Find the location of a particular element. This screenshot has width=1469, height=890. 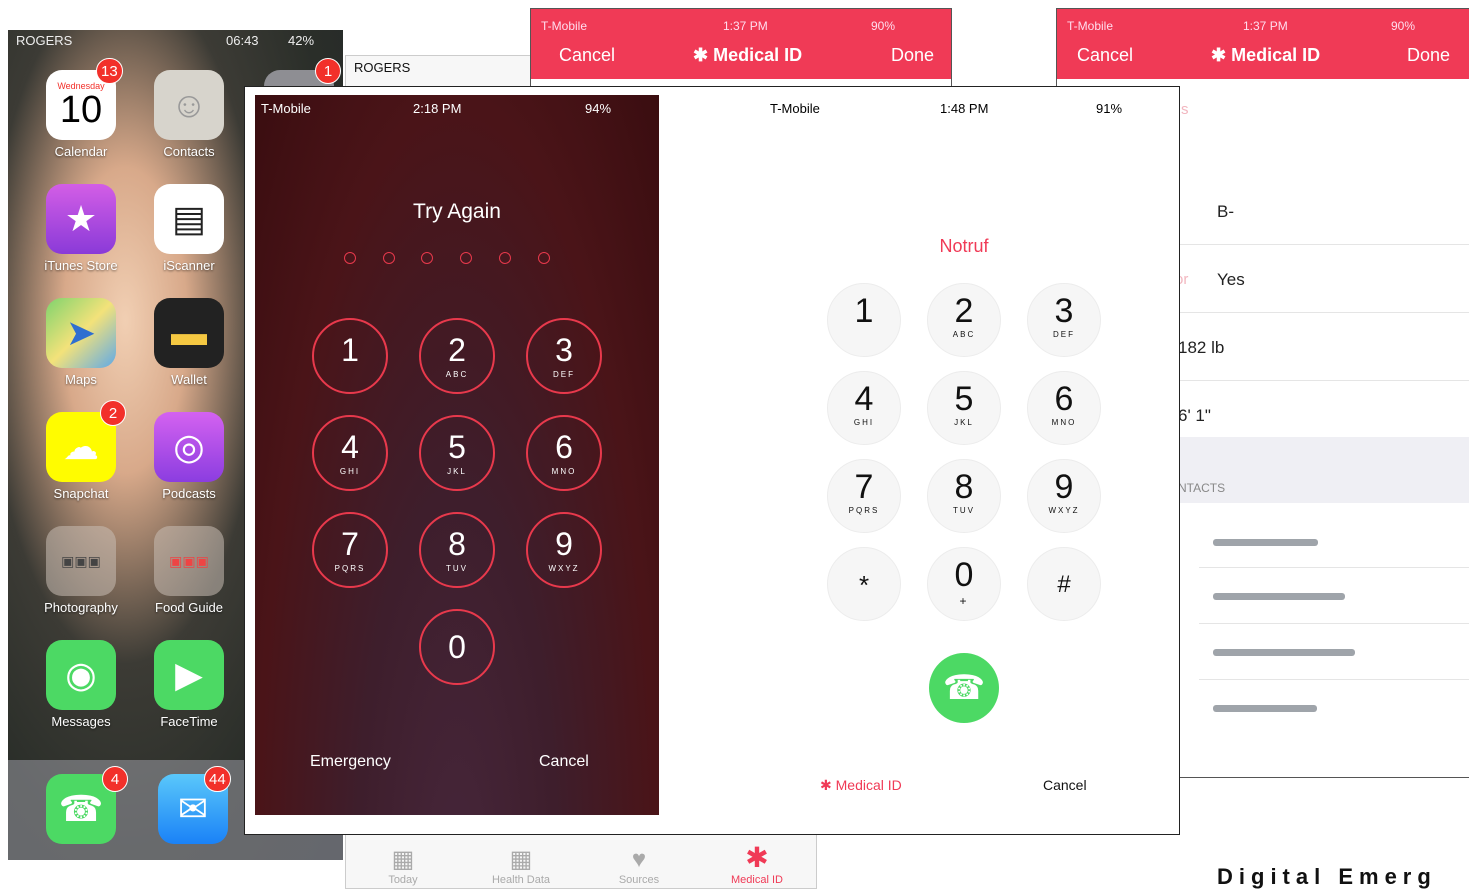

messages-icon: ◉ is located at coordinates (81, 675).